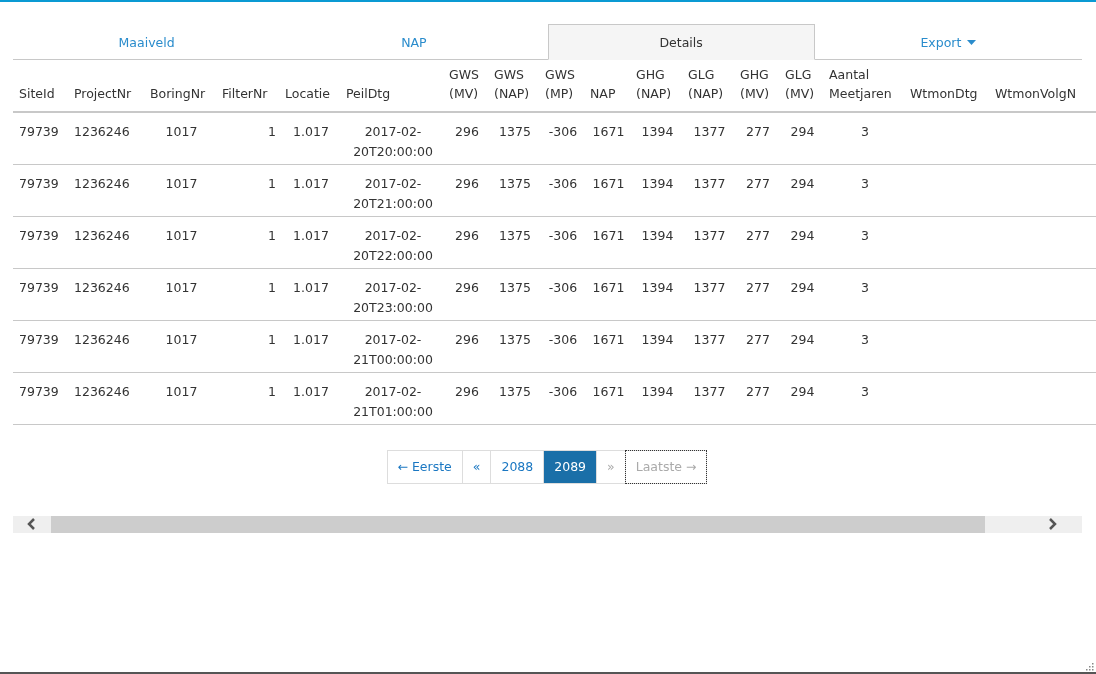  Describe the element at coordinates (424, 466) in the screenshot. I see `page-button: ← Eerste` at that location.